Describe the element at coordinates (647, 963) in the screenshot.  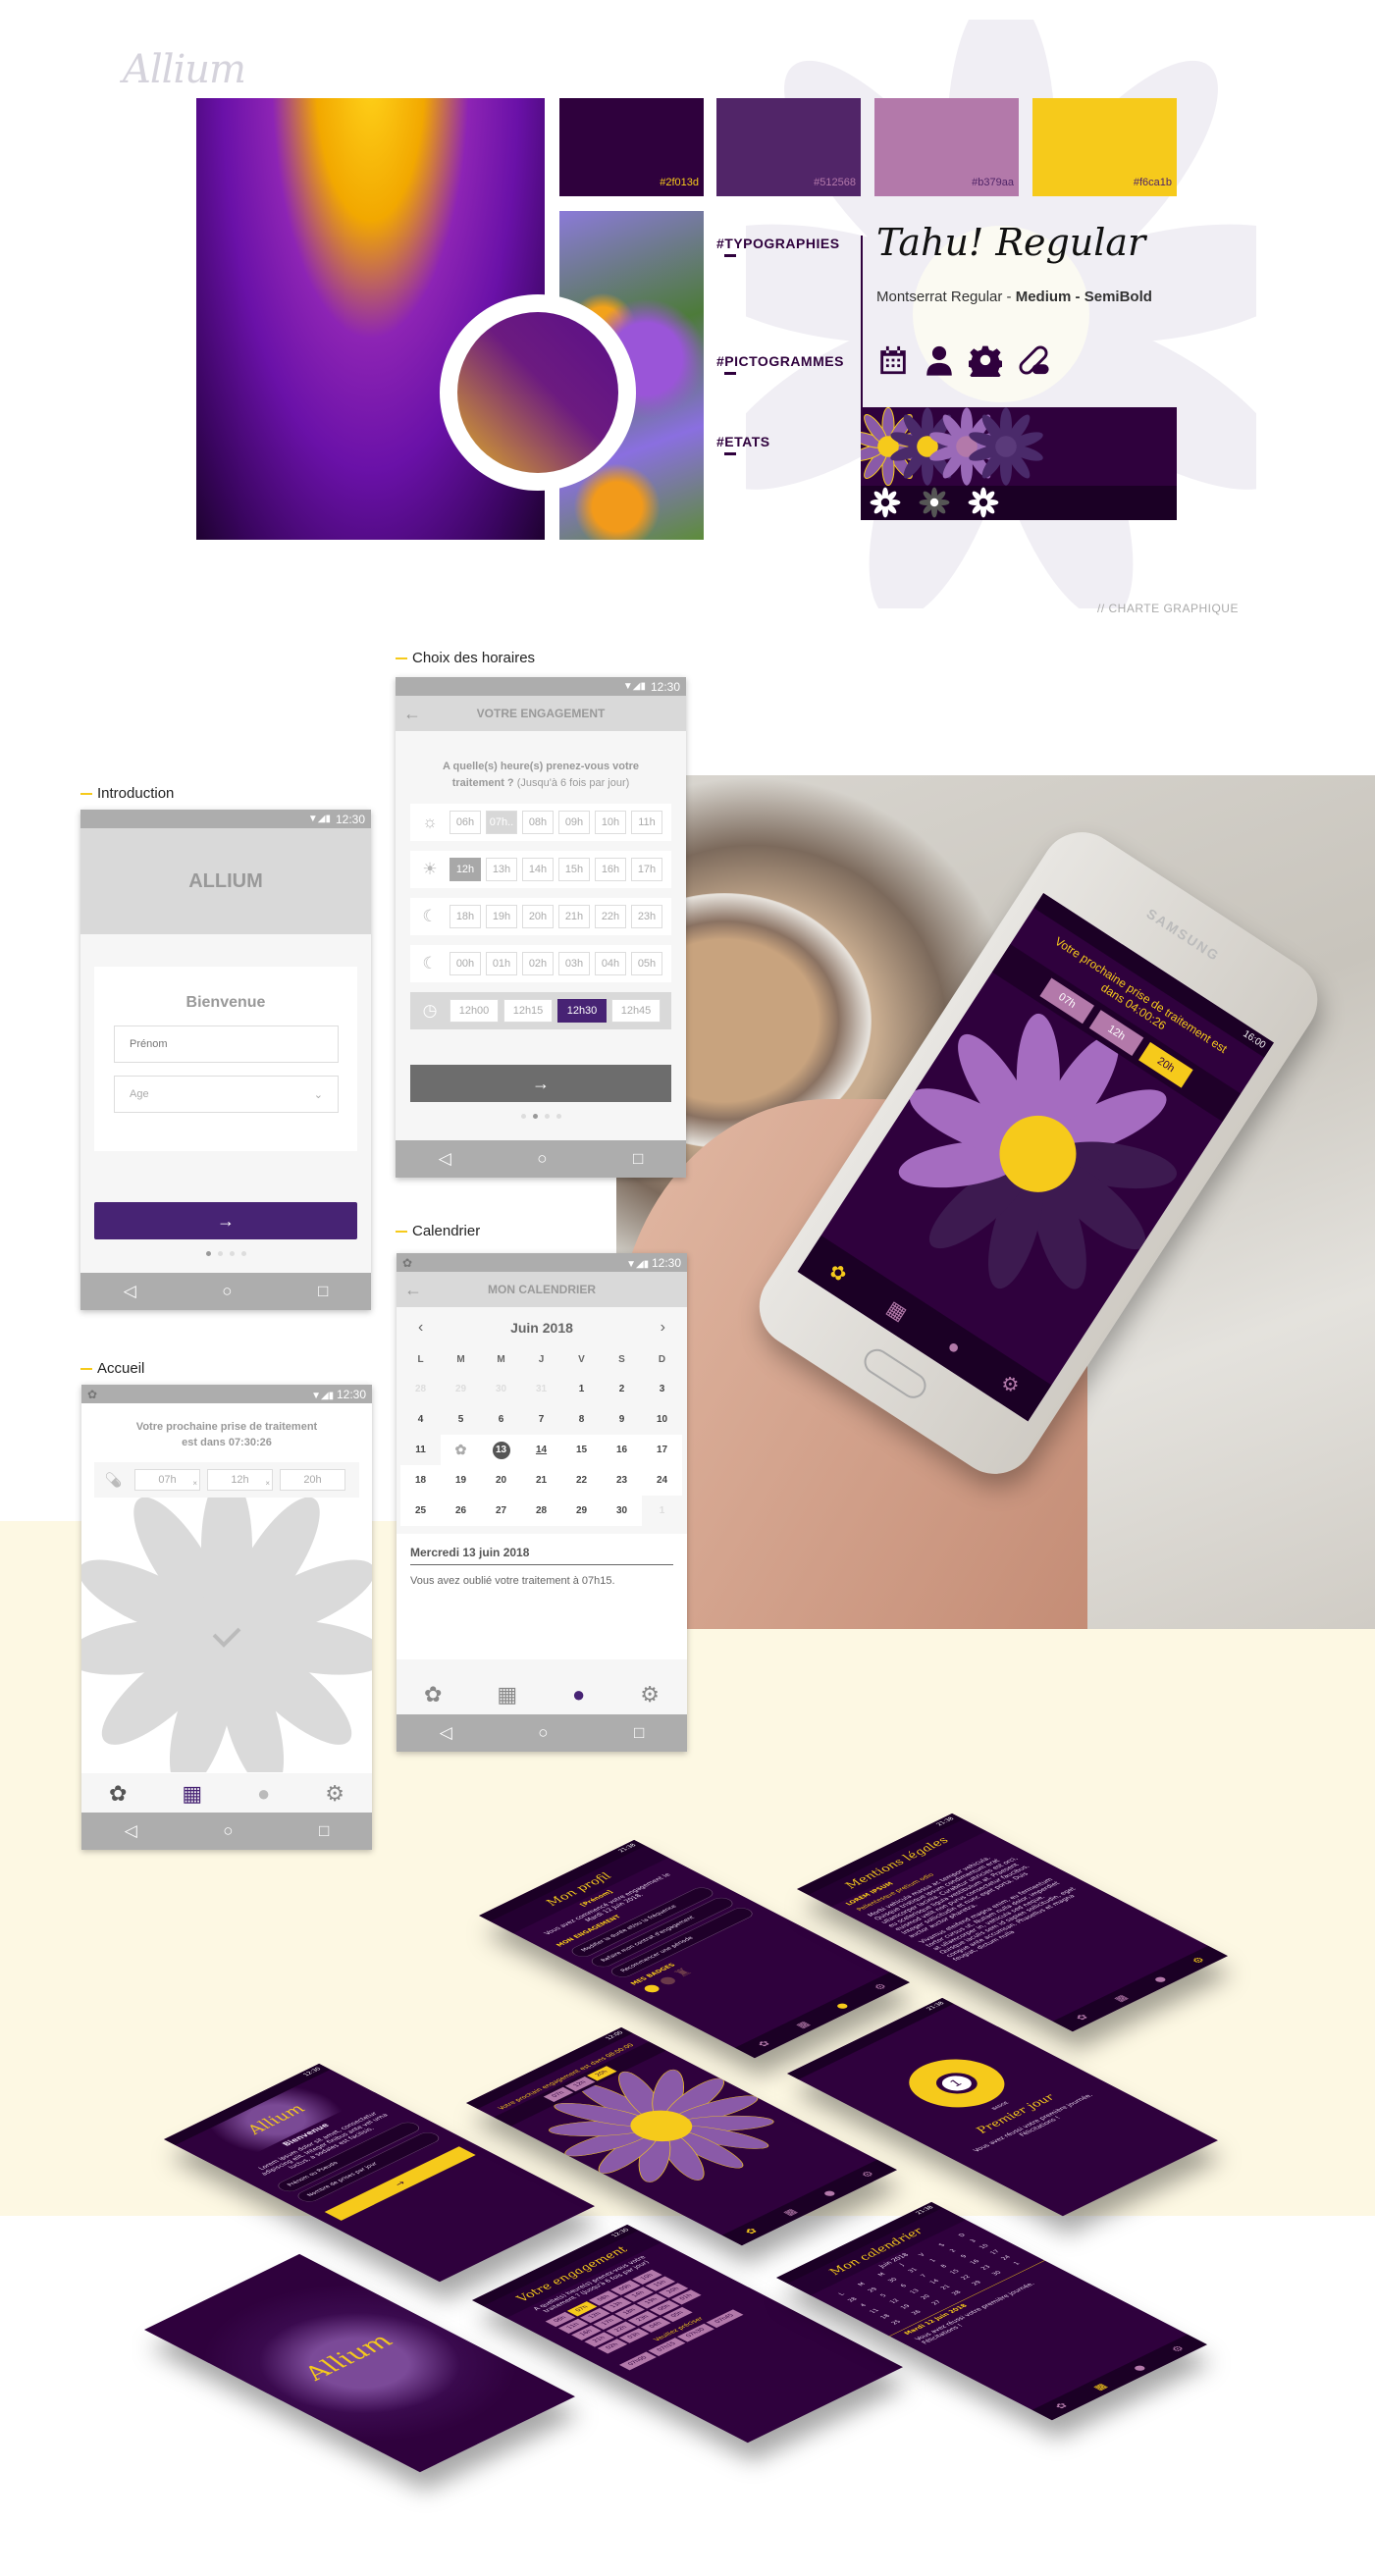
I see `hour-chip: 05h` at that location.